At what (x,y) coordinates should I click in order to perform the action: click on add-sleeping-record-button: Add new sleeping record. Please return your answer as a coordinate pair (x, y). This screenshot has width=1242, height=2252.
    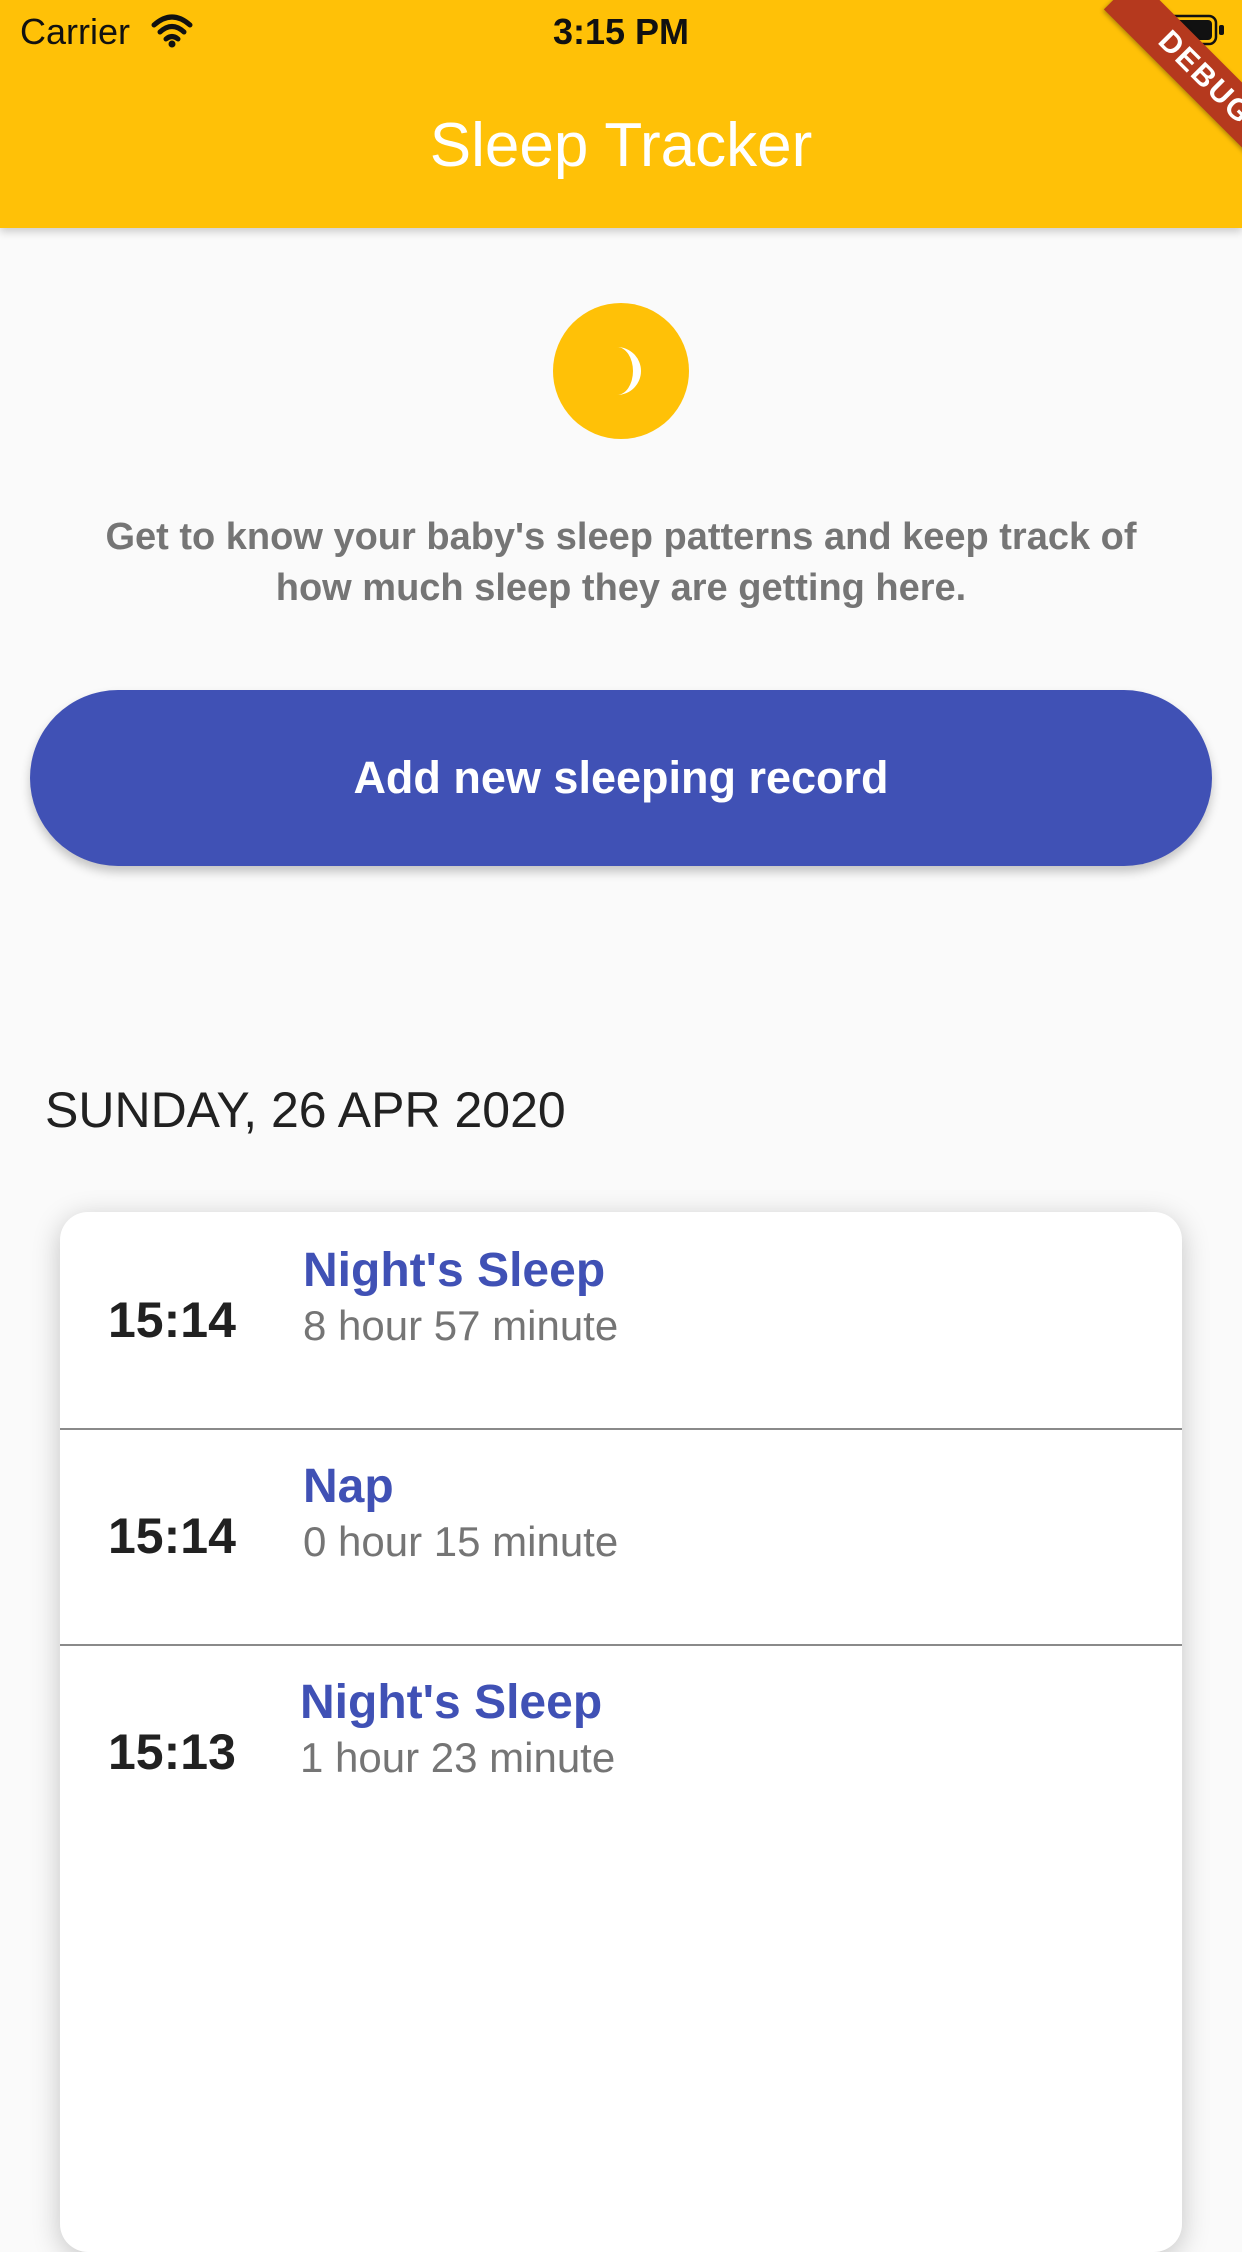
    Looking at the image, I should click on (621, 778).